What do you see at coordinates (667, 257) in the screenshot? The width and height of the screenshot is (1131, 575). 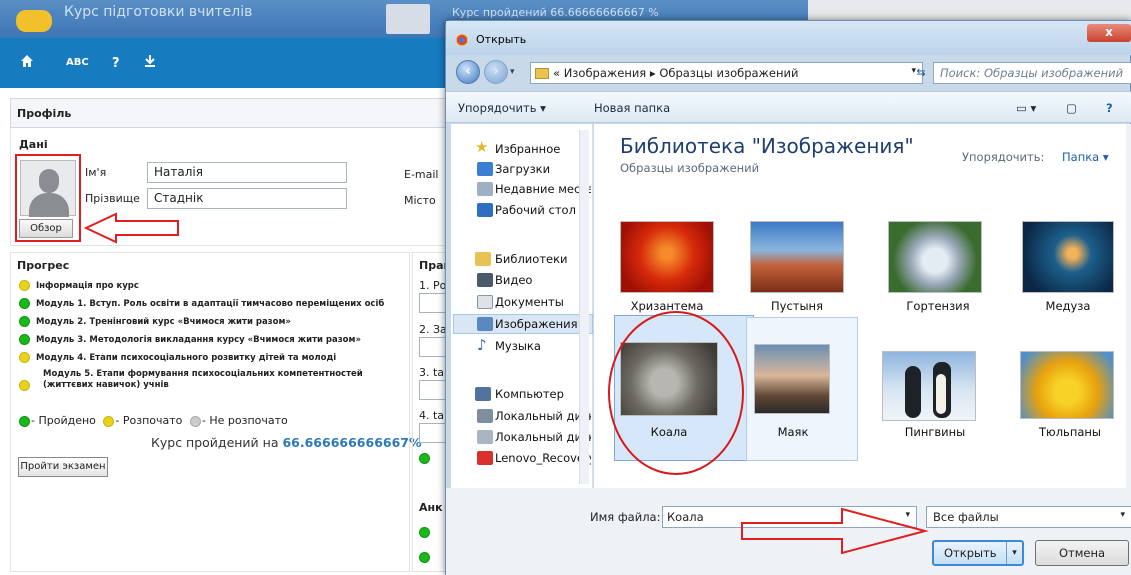 I see `thumb-chrysanthemum` at bounding box center [667, 257].